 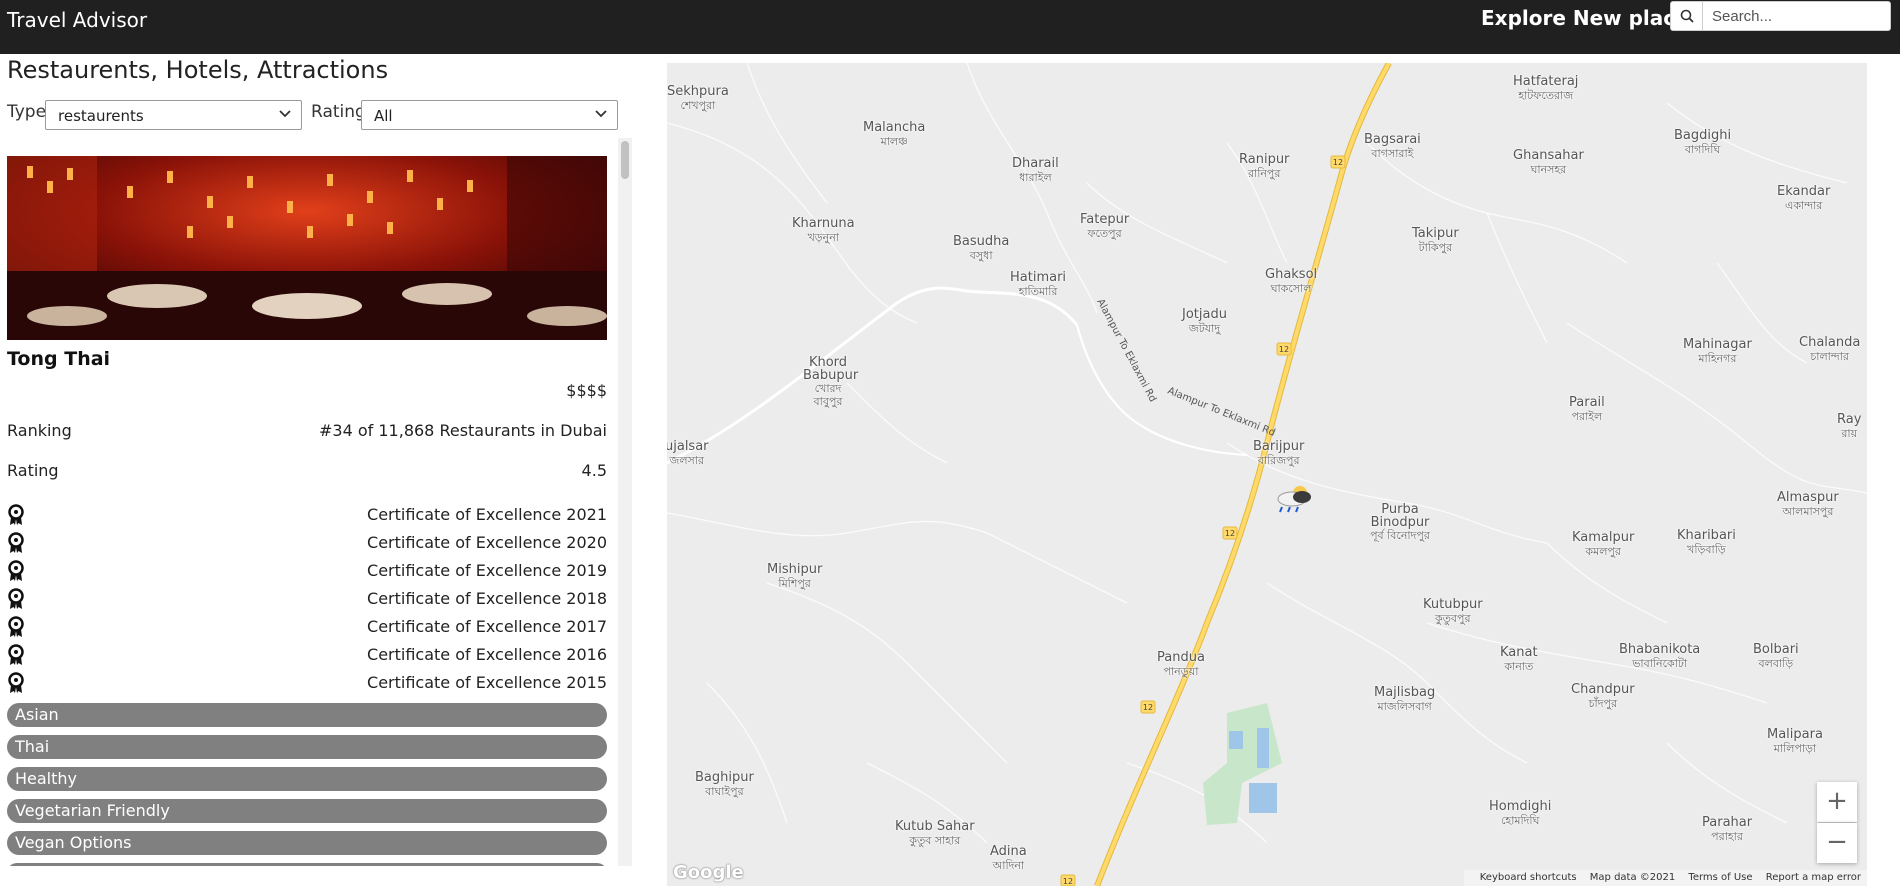 What do you see at coordinates (1837, 802) in the screenshot?
I see `zoom-in-button: +` at bounding box center [1837, 802].